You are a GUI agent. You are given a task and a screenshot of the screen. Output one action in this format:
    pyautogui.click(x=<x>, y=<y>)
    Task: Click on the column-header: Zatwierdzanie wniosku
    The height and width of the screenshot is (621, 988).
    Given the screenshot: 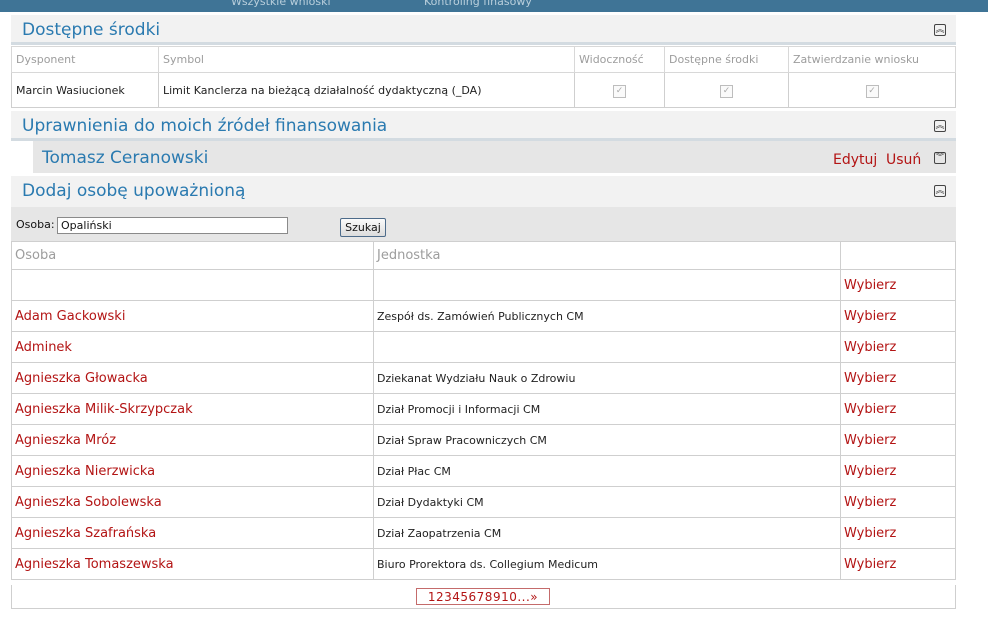 What is the action you would take?
    pyautogui.click(x=872, y=59)
    